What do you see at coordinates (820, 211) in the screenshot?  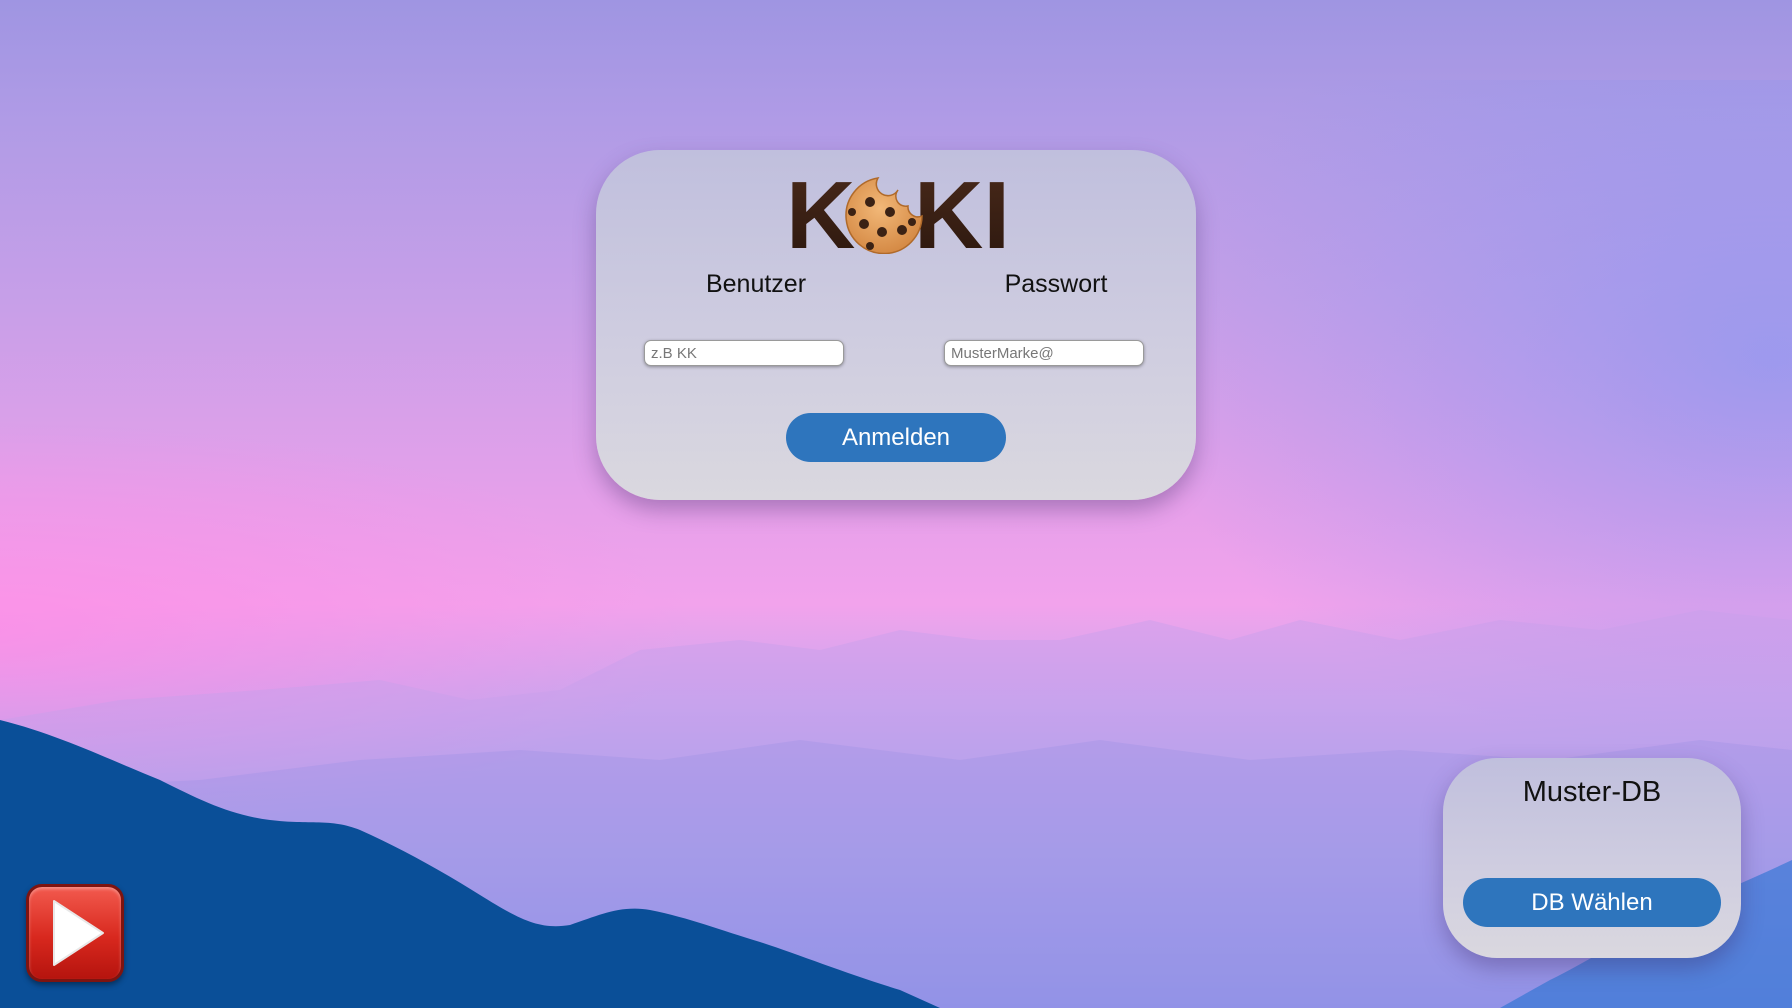 I see `logo-letter-k: K` at bounding box center [820, 211].